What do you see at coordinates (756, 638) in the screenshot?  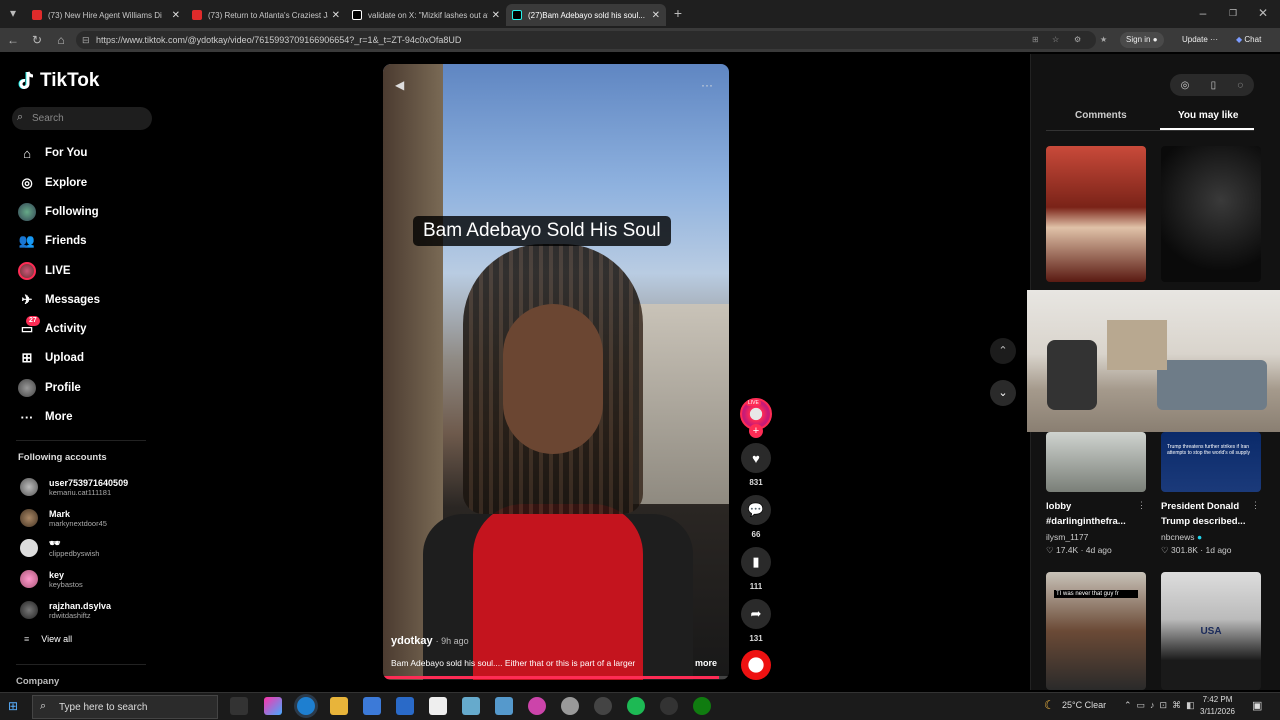 I see `share-count: 131` at bounding box center [756, 638].